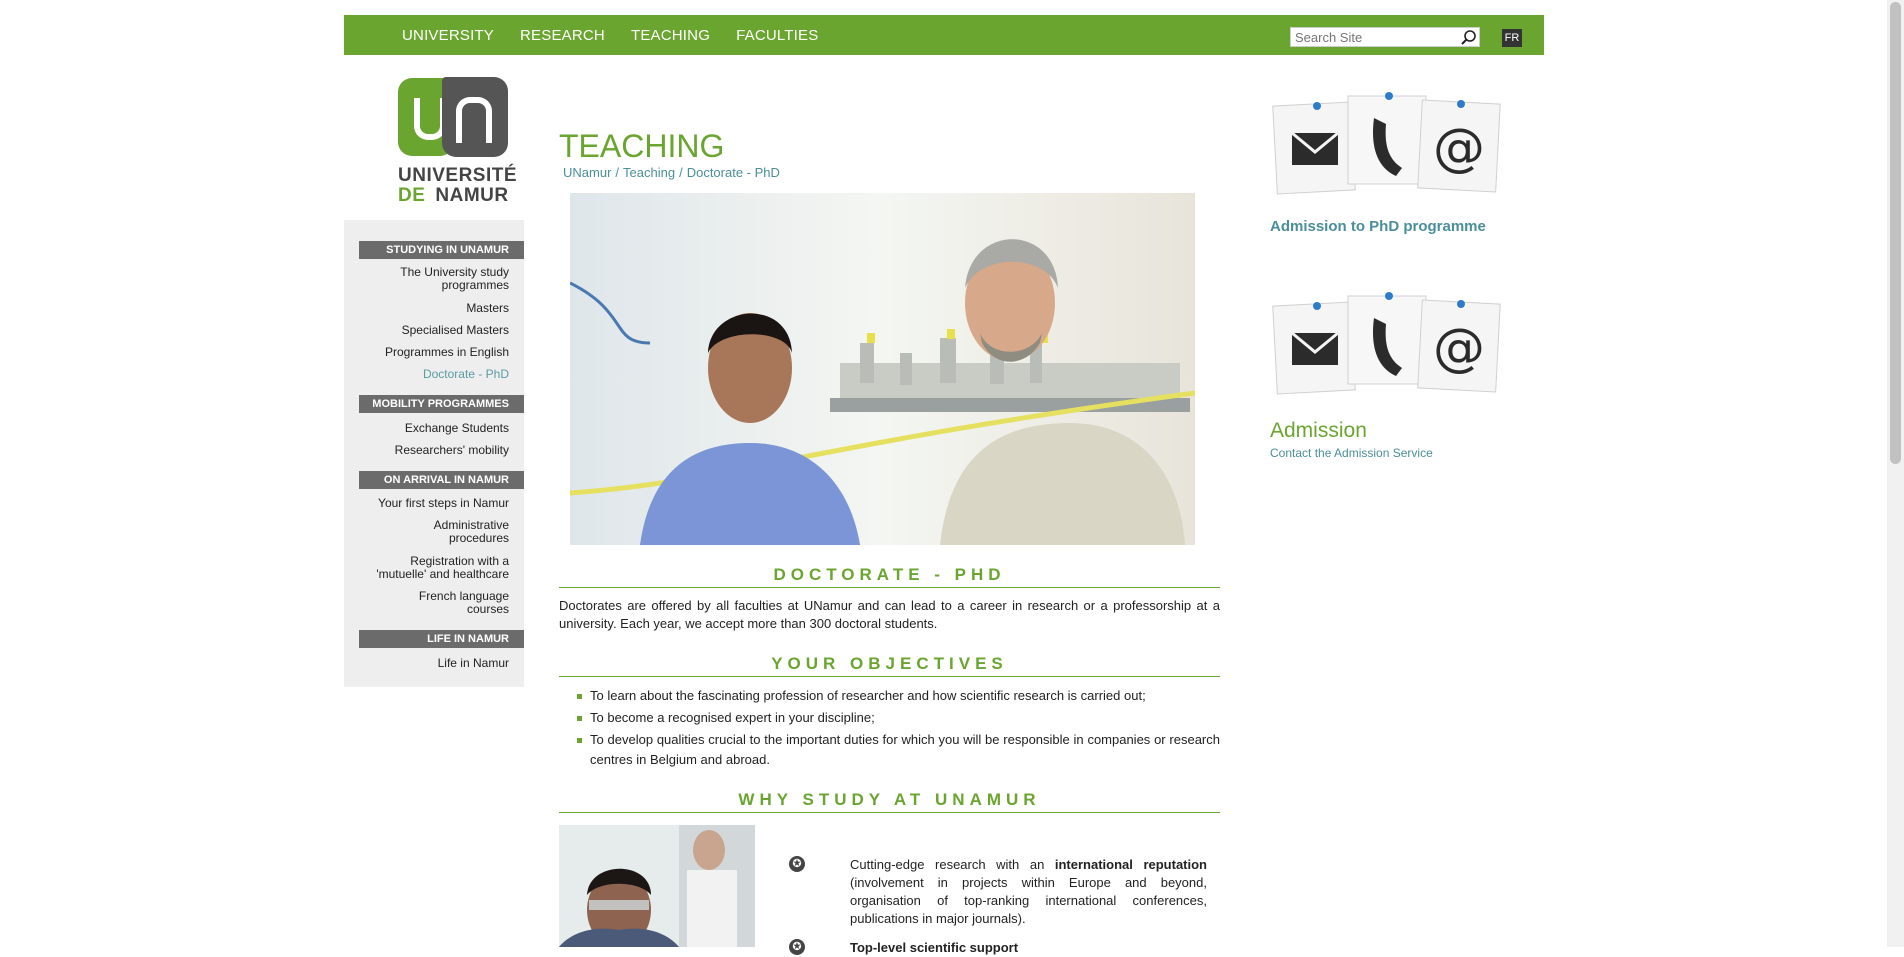 This screenshot has height=957, width=1904. What do you see at coordinates (439, 352) in the screenshot?
I see `sidebar-item-programmes-english: Programmes in English` at bounding box center [439, 352].